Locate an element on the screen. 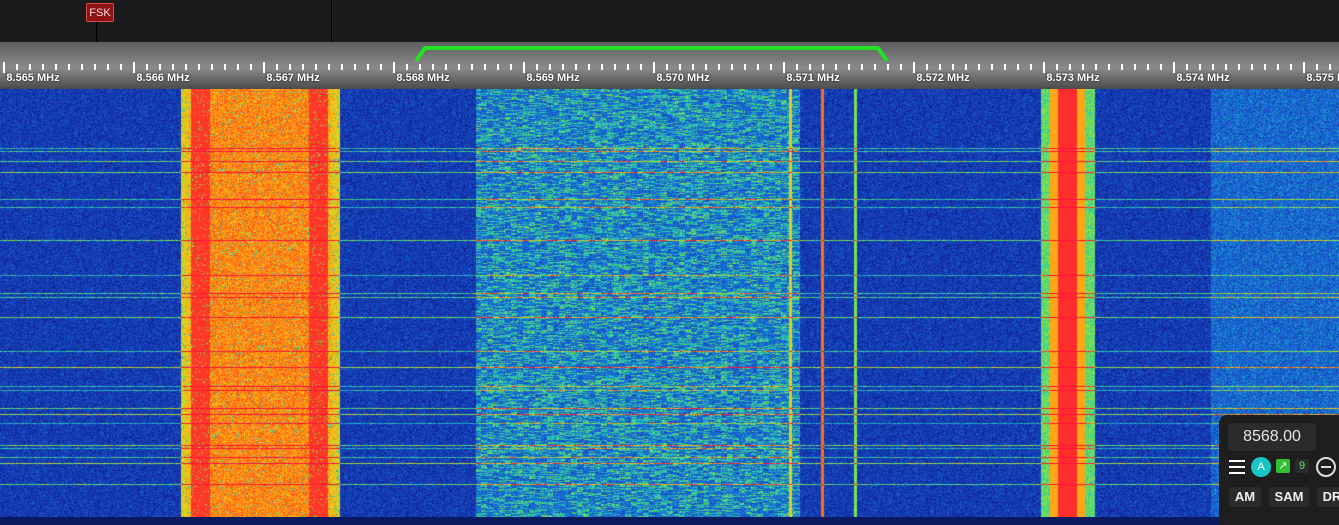  mode-button-dr: DR is located at coordinates (1328, 497).